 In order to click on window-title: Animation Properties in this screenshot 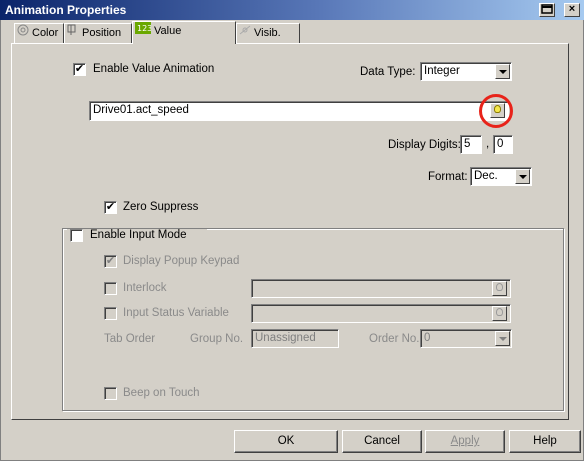, I will do `click(66, 10)`.